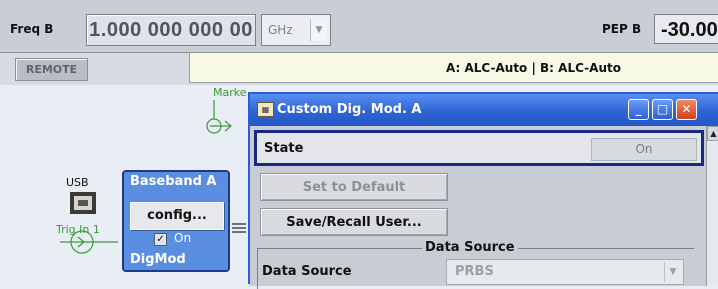 The image size is (718, 289). What do you see at coordinates (349, 109) in the screenshot?
I see `dialog-title: Custom Dig. Mod. A` at bounding box center [349, 109].